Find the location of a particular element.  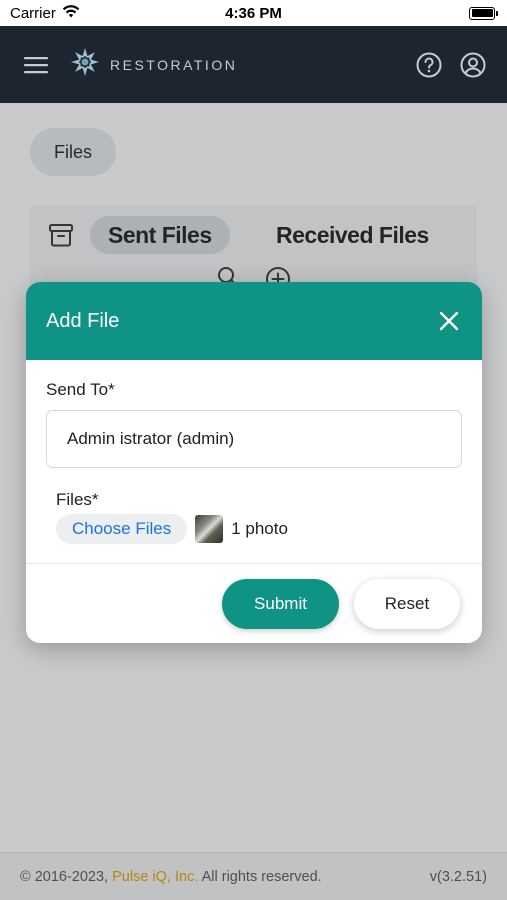

brand-logo-icon is located at coordinates (85, 64).